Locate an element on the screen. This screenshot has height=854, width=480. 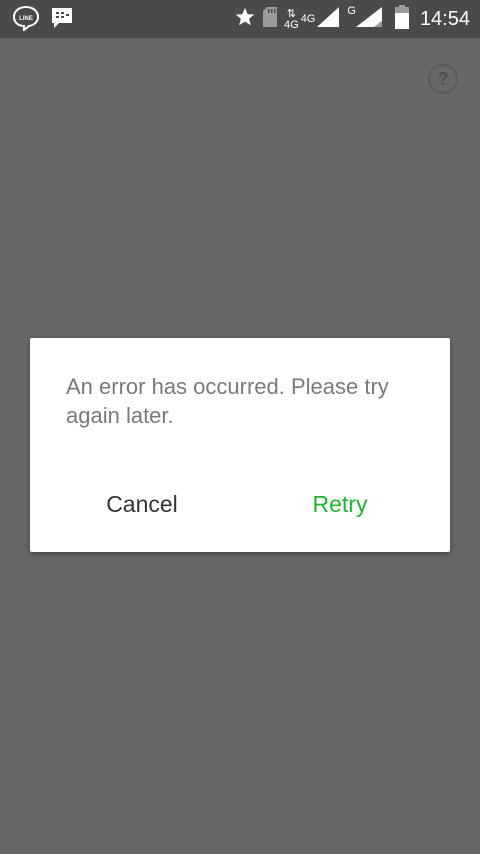
sd-card-icon is located at coordinates (270, 19).